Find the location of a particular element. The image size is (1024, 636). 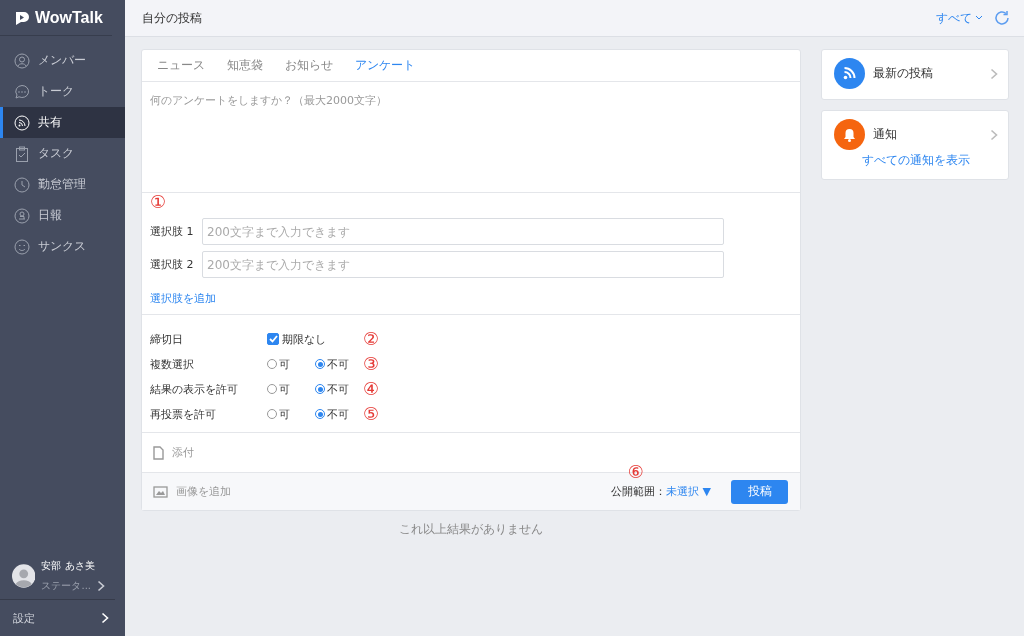

latest-posts-card: 最新の投稿 is located at coordinates (915, 74).